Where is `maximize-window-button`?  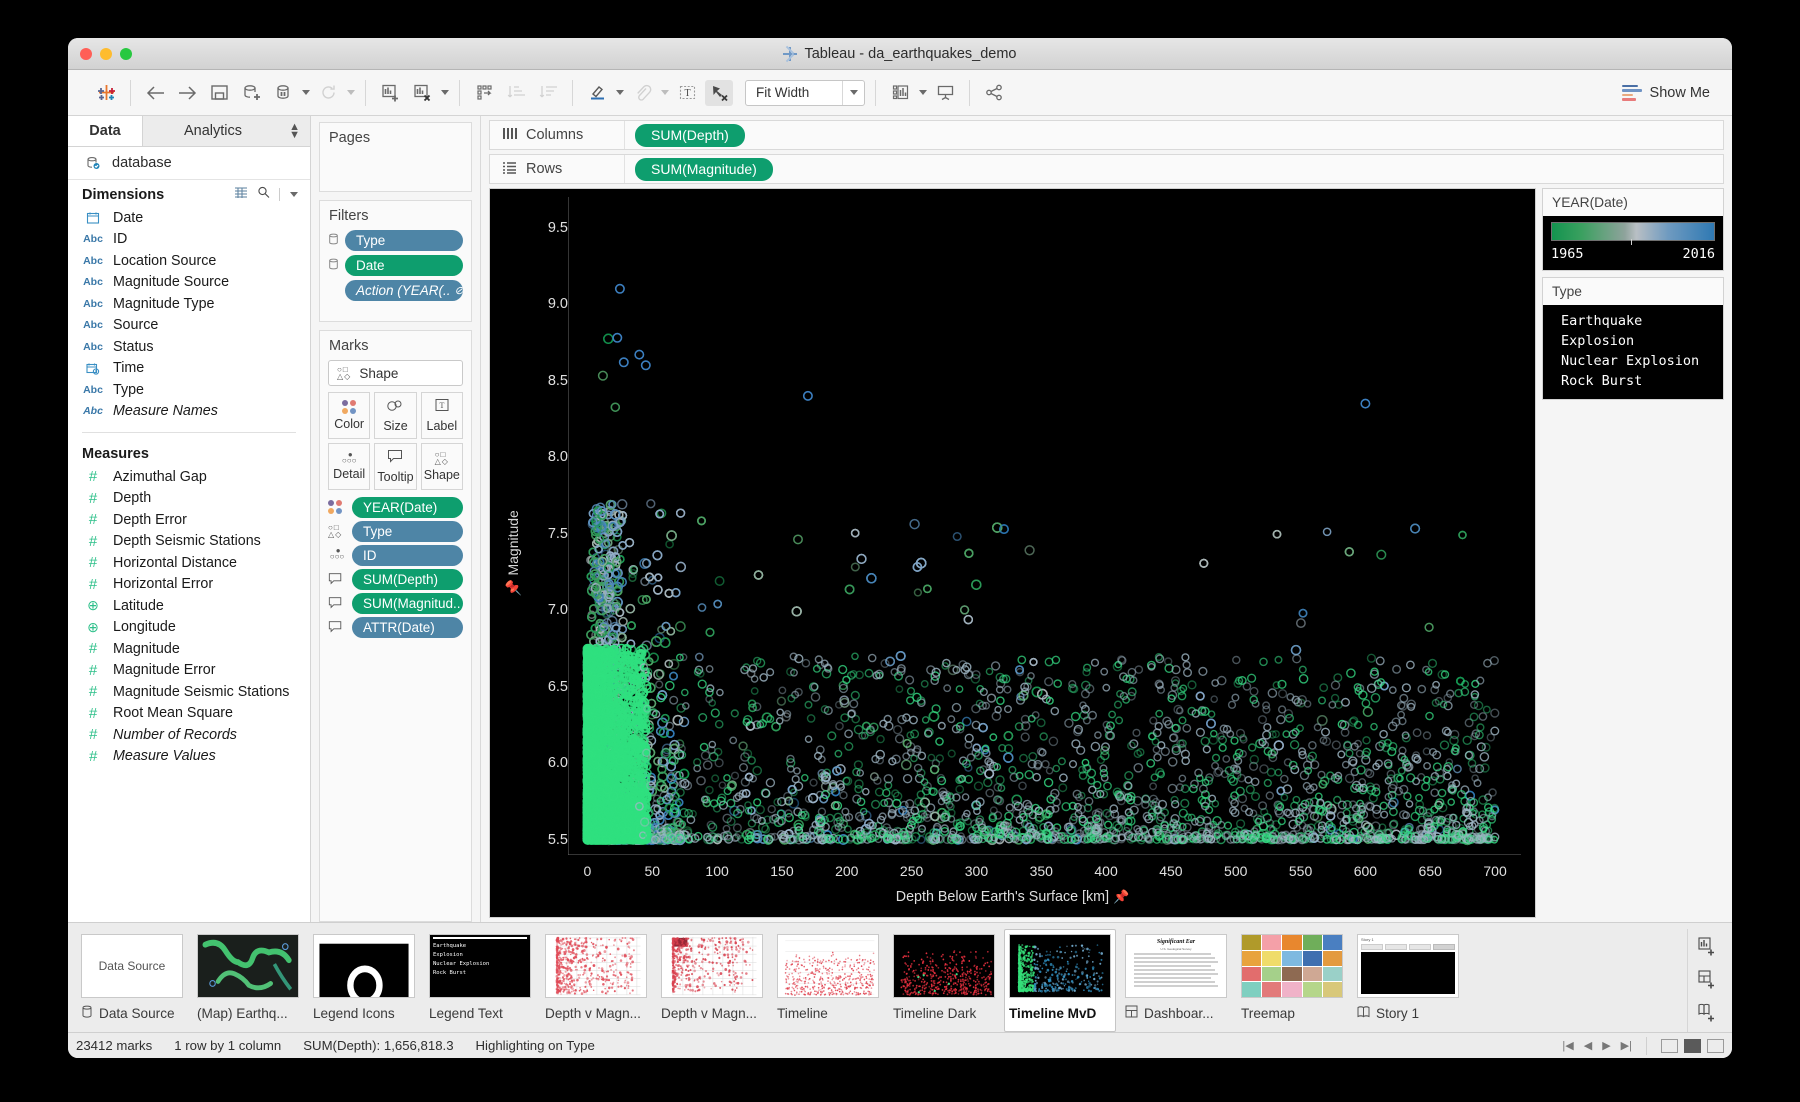 maximize-window-button is located at coordinates (126, 54).